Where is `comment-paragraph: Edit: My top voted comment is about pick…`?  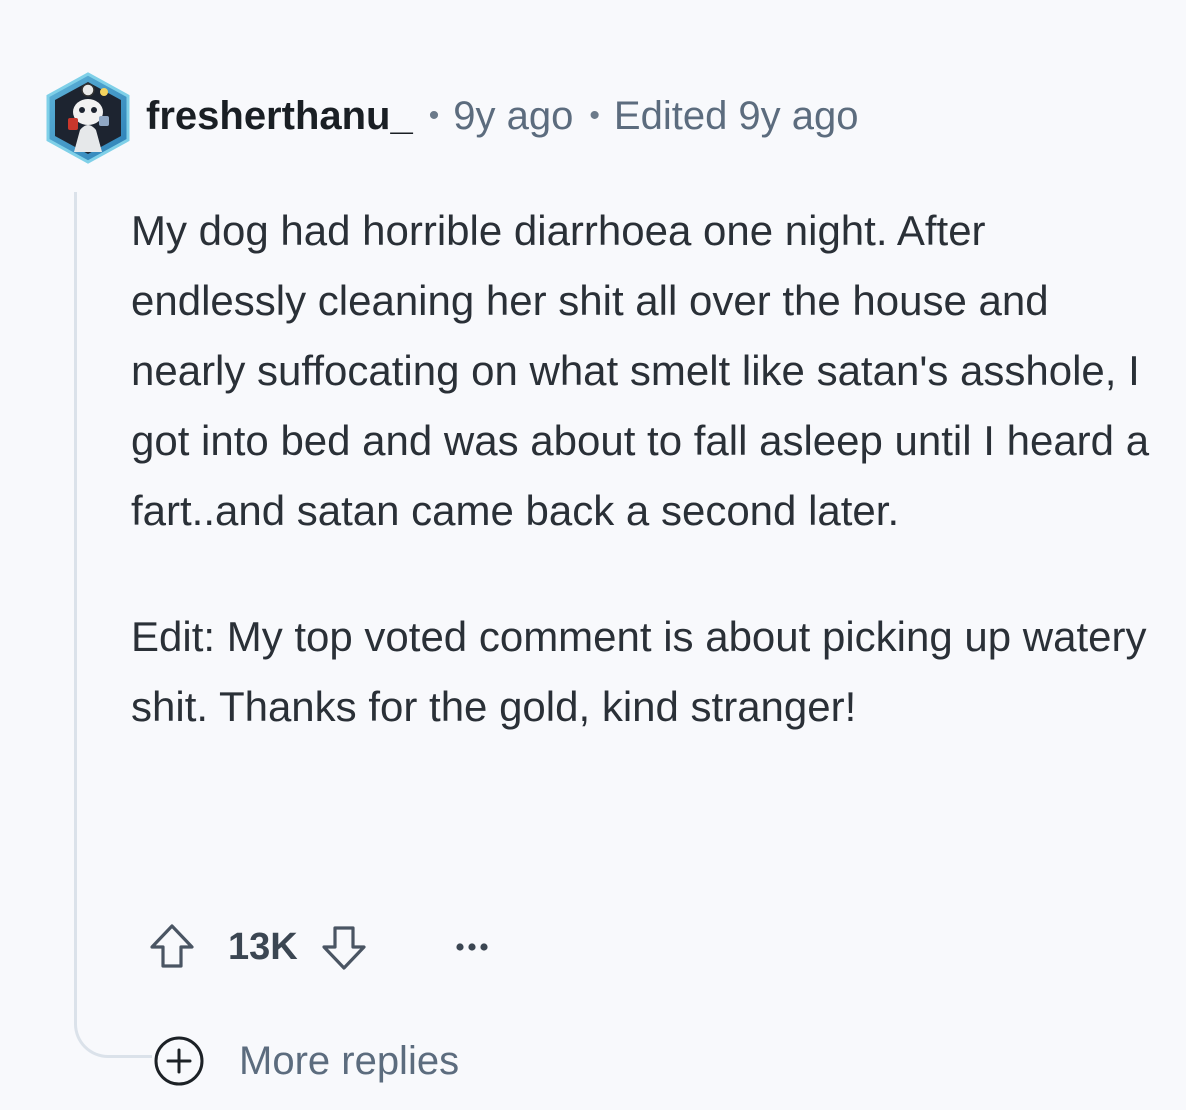 comment-paragraph: Edit: My top voted comment is about pick… is located at coordinates (639, 671).